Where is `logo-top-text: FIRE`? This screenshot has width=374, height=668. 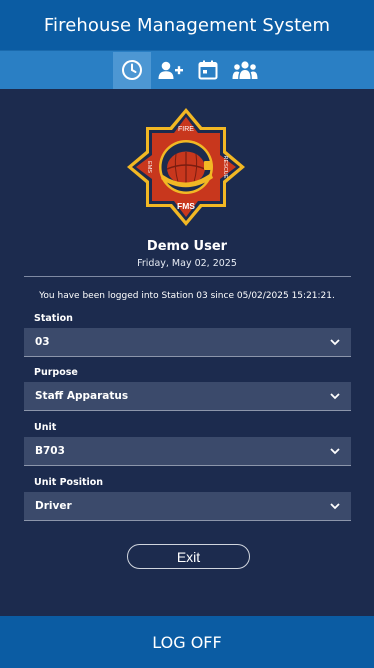 logo-top-text: FIRE is located at coordinates (186, 129).